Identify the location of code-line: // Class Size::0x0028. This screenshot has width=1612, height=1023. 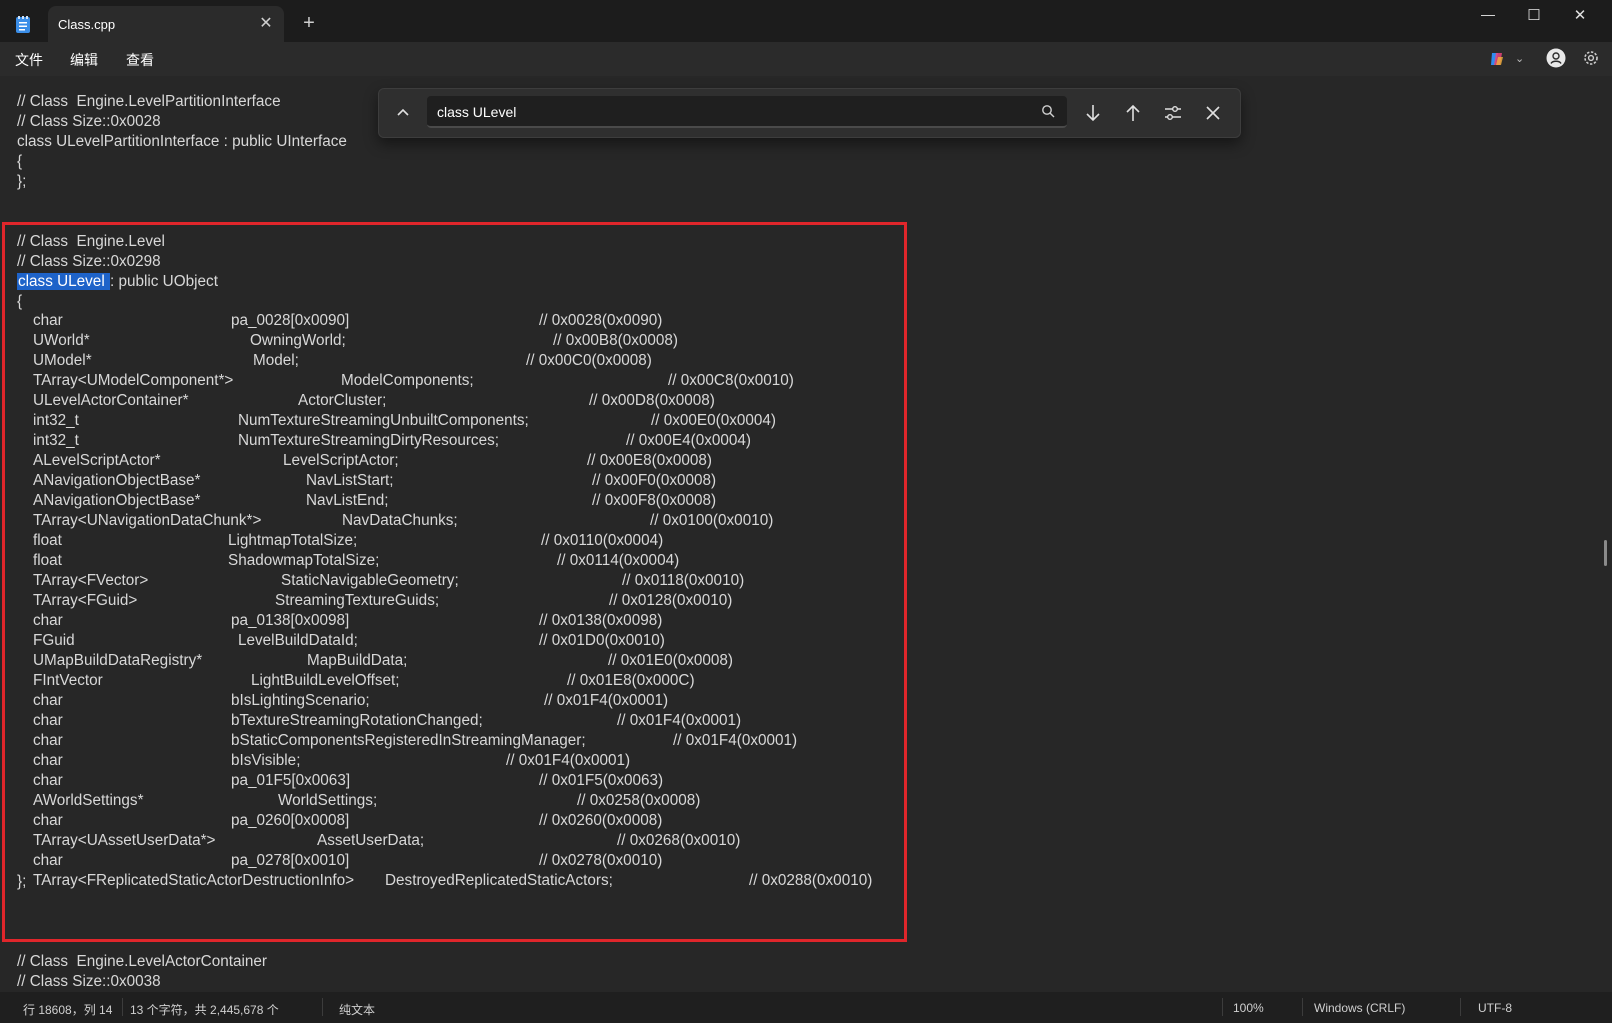
(89, 121).